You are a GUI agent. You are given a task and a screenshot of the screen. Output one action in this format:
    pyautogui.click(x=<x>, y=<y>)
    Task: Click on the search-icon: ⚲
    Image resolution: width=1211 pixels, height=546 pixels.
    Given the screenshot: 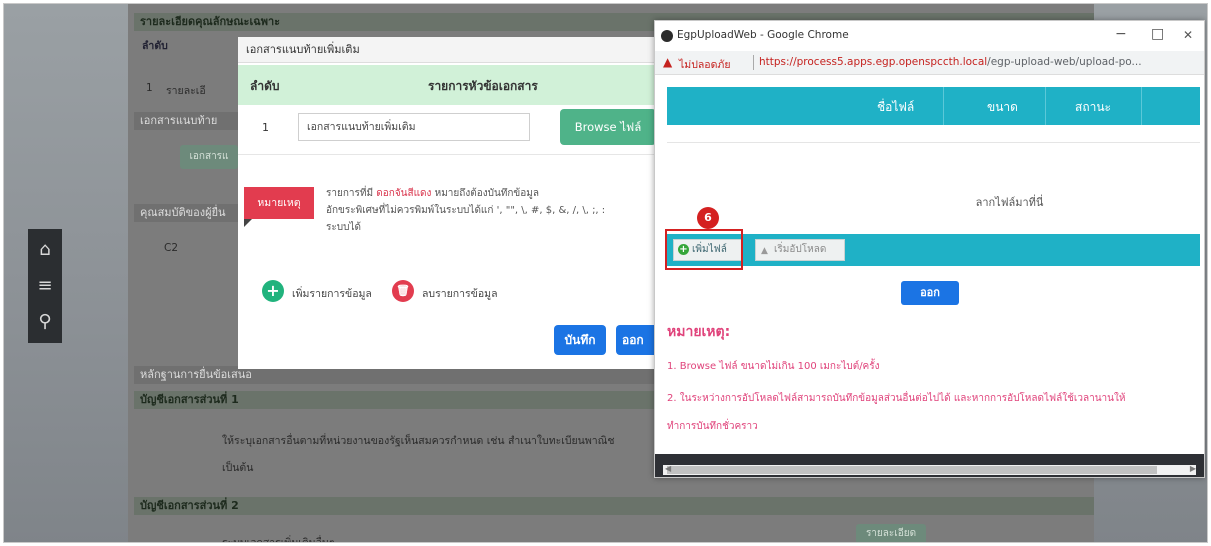 What is the action you would take?
    pyautogui.click(x=45, y=322)
    